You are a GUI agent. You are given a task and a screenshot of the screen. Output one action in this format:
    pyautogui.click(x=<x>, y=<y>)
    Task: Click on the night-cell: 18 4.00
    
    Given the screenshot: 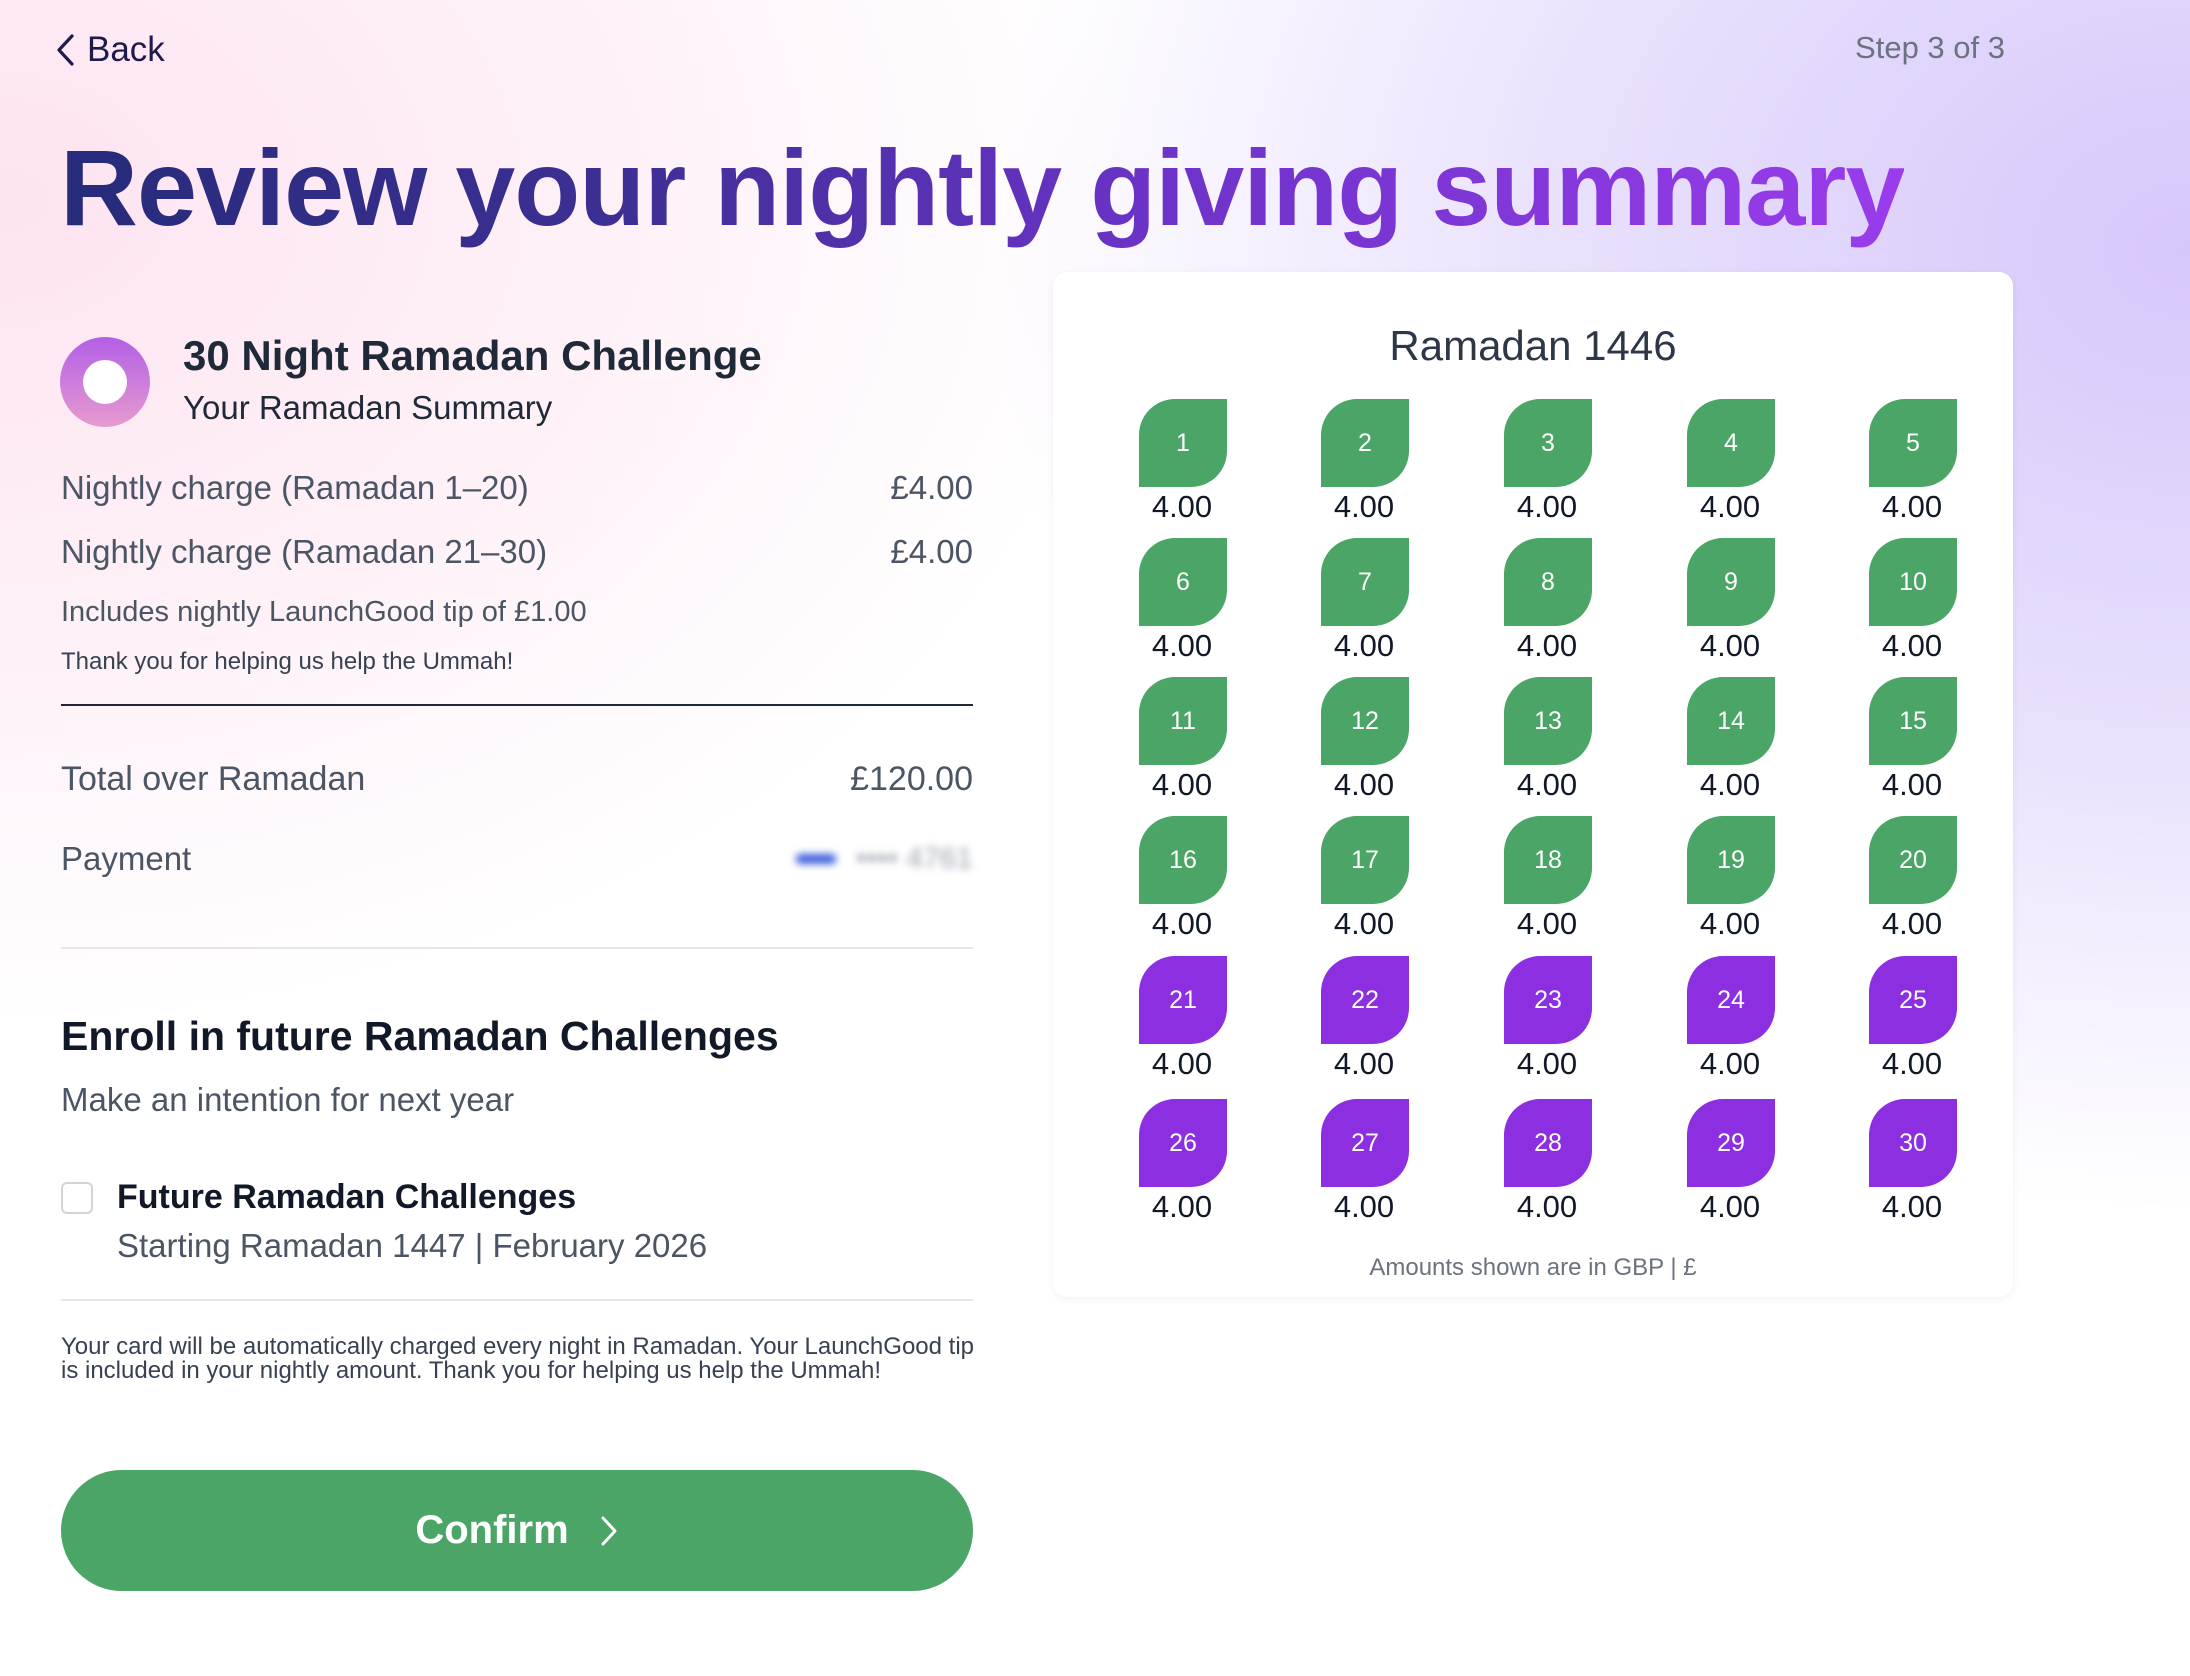 What is the action you would take?
    pyautogui.click(x=1547, y=881)
    